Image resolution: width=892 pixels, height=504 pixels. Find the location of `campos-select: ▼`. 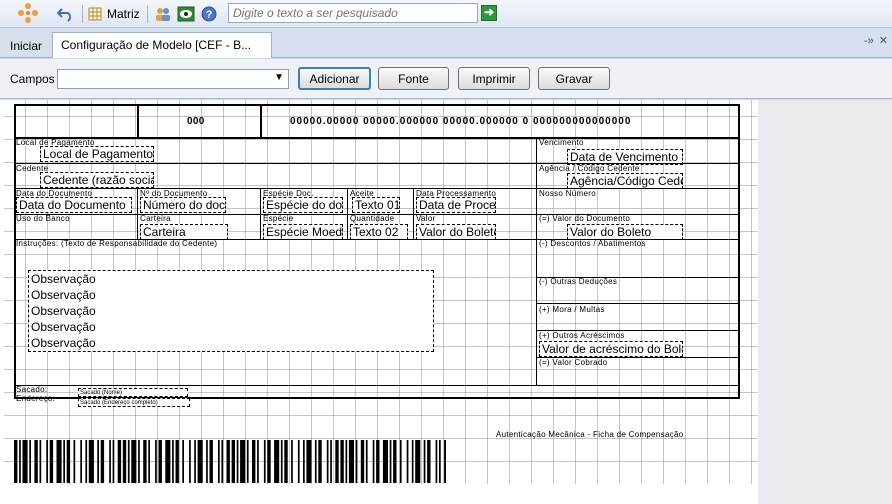

campos-select: ▼ is located at coordinates (173, 79).